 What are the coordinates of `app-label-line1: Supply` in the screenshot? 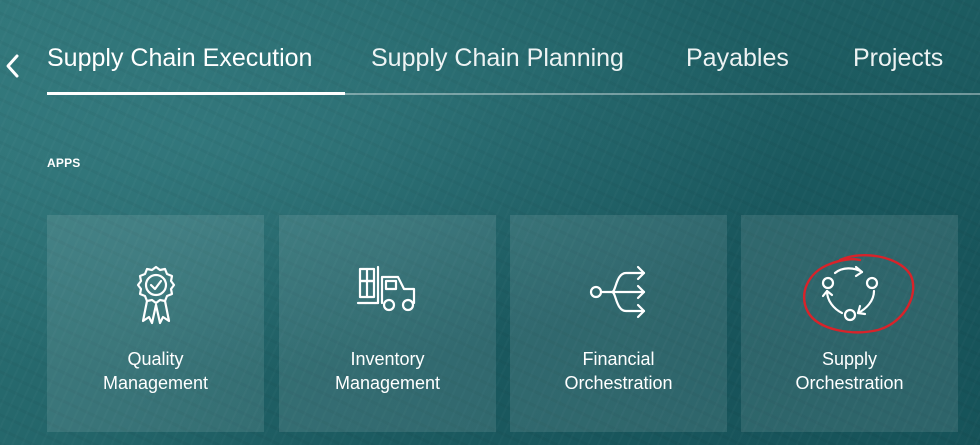 It's located at (849, 359).